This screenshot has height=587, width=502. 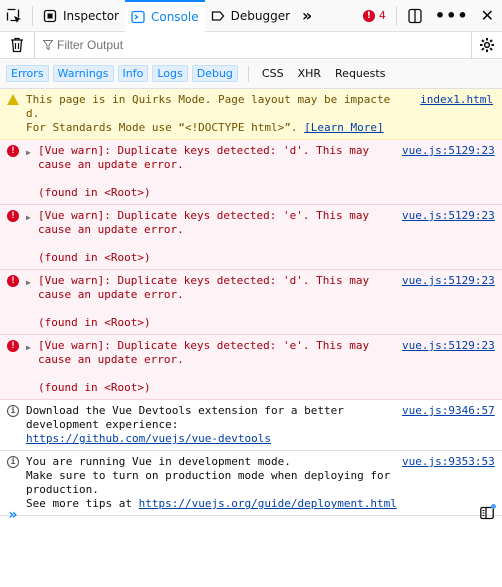 What do you see at coordinates (138, 16) in the screenshot?
I see `console-icon` at bounding box center [138, 16].